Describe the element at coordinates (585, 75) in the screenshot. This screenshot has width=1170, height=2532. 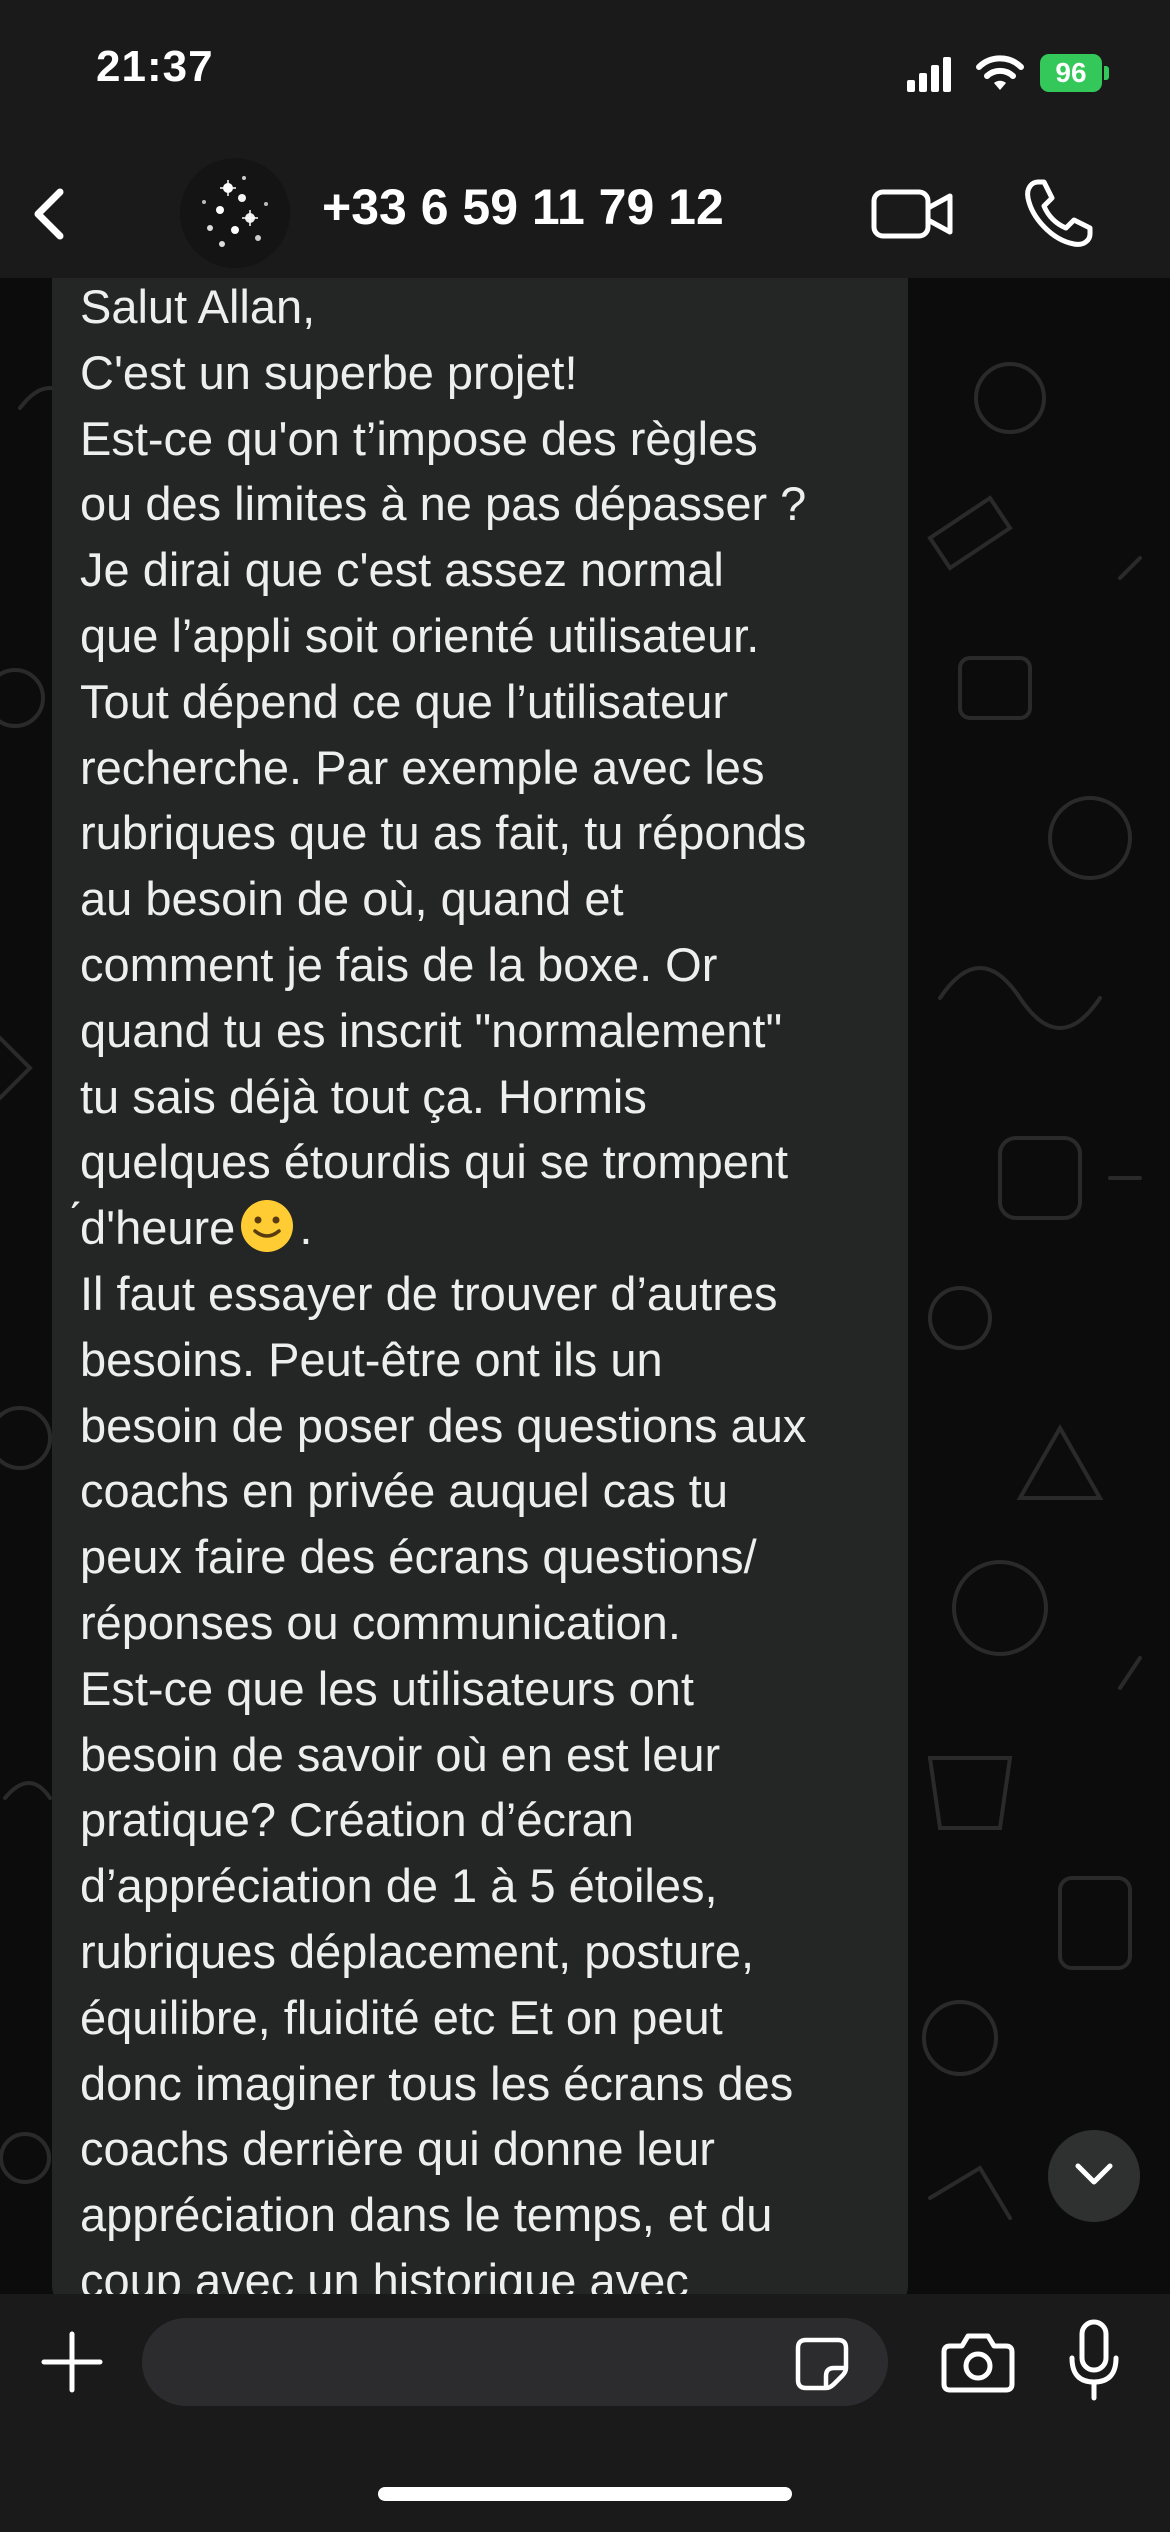
I see `status-bar: 21:37 96` at that location.